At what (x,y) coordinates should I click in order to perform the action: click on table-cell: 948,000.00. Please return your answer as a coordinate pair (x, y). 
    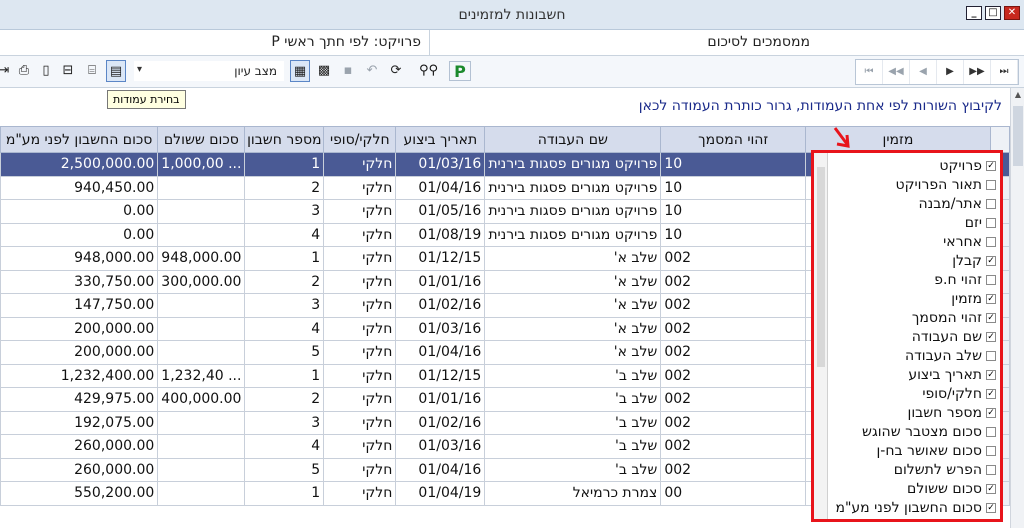
    Looking at the image, I should click on (79, 258).